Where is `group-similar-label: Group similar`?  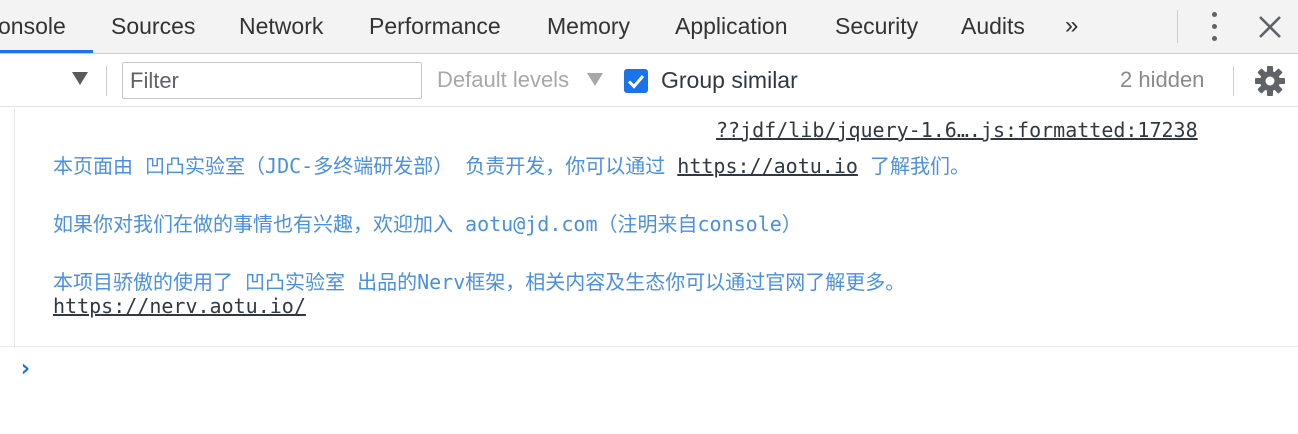
group-similar-label: Group similar is located at coordinates (729, 80).